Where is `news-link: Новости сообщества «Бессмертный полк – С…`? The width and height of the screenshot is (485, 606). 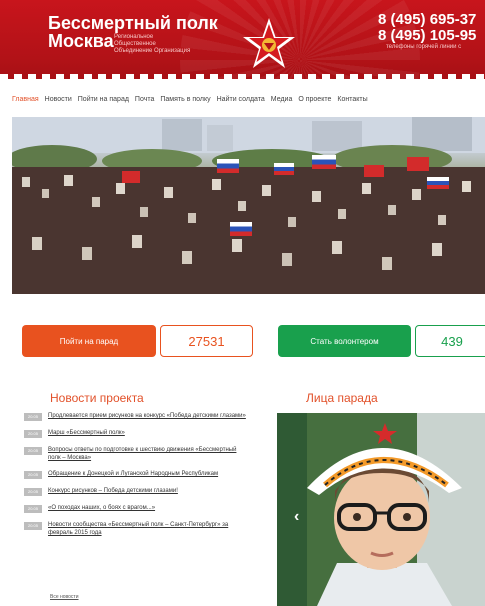
news-link: Новости сообщества «Бессмертный полк – С… is located at coordinates (148, 529).